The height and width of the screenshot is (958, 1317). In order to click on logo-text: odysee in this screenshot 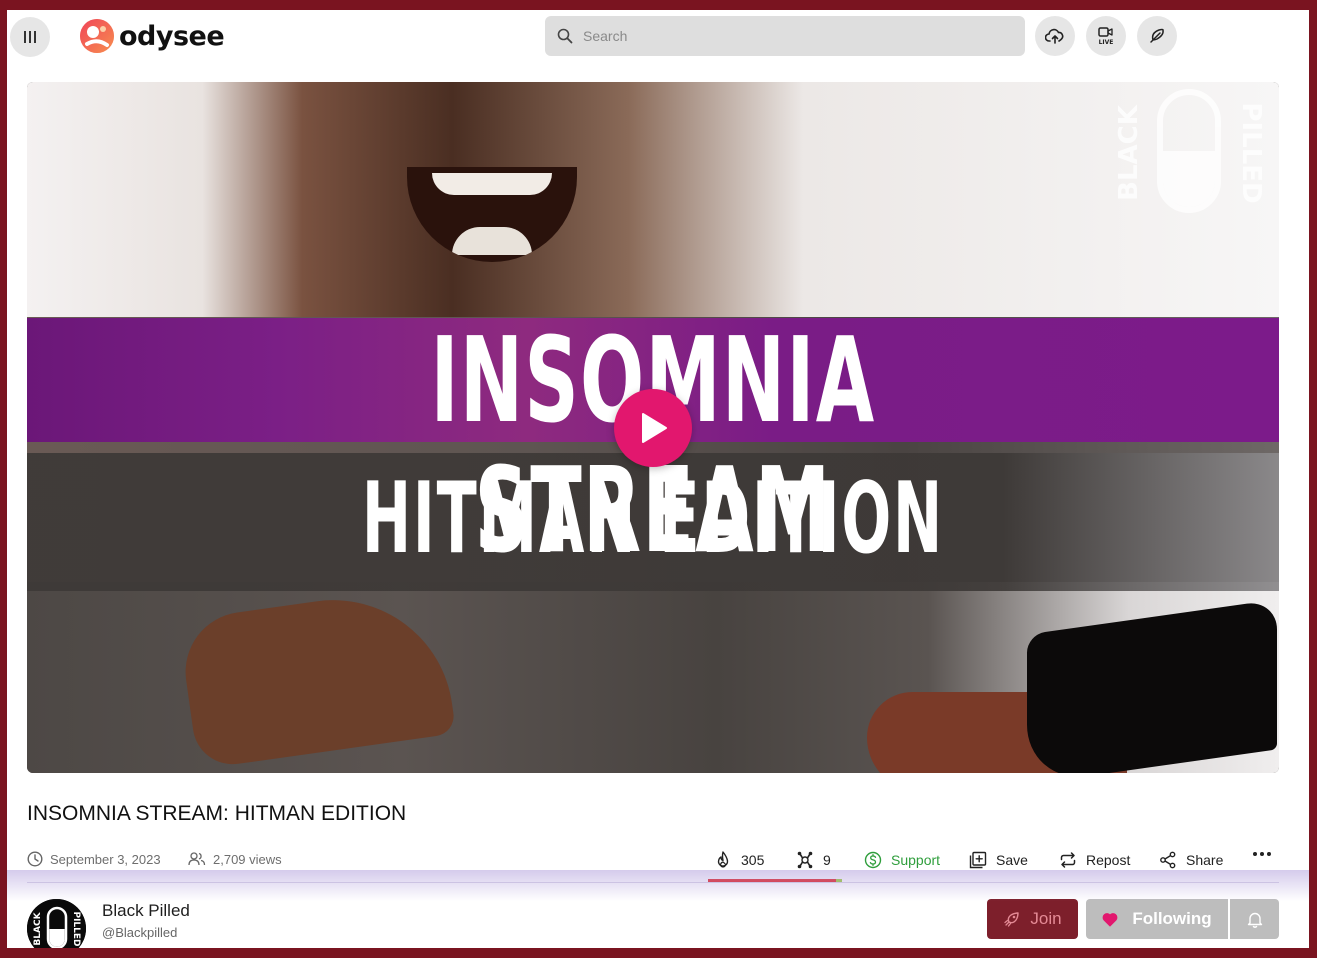, I will do `click(172, 36)`.